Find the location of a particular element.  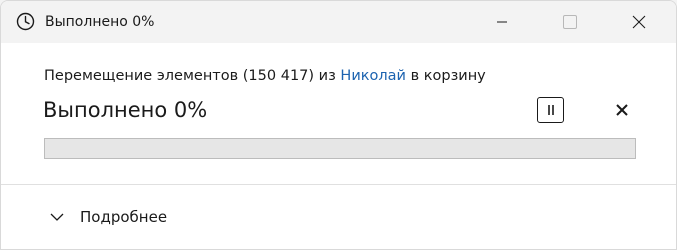

window-title: Выполнено 0% is located at coordinates (100, 22).